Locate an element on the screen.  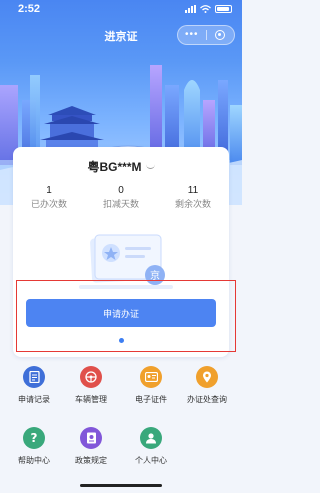
help-icon: ? is located at coordinates (34, 438).